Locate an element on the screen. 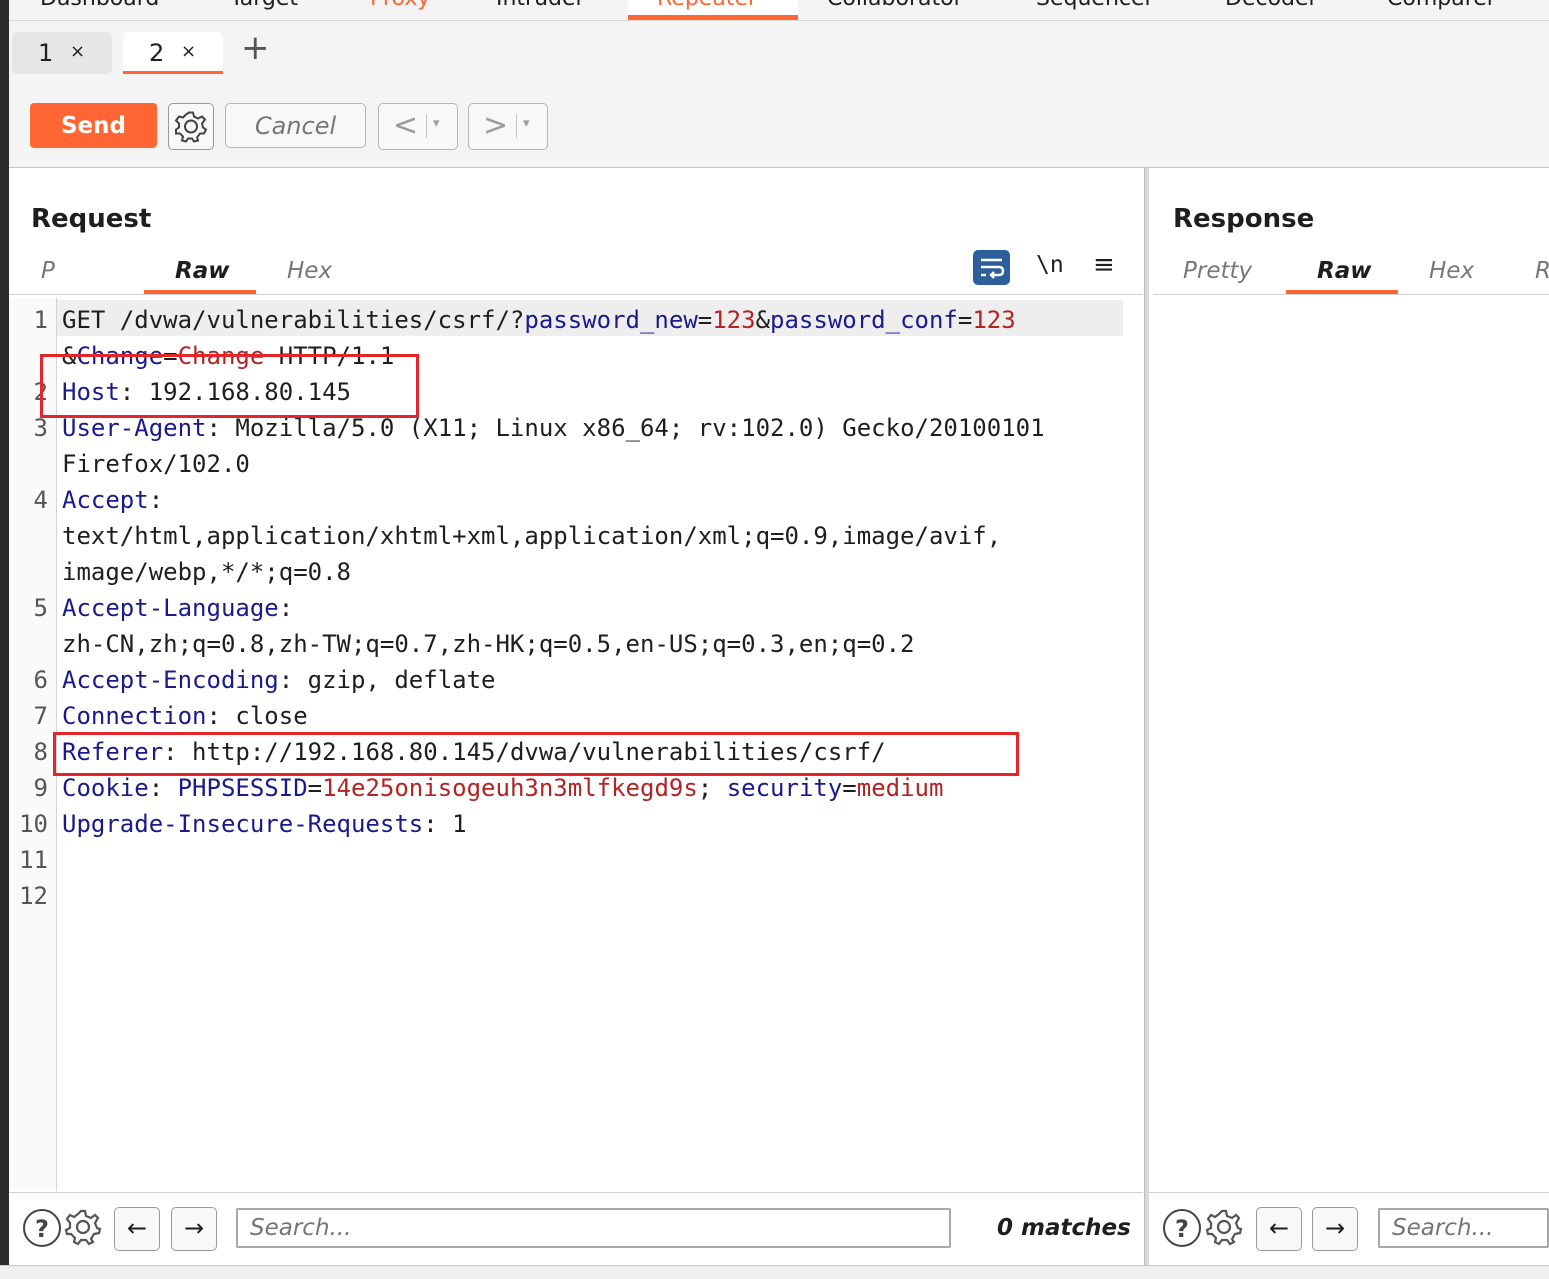 This screenshot has width=1549, height=1279. window-edge is located at coordinates (4, 639).